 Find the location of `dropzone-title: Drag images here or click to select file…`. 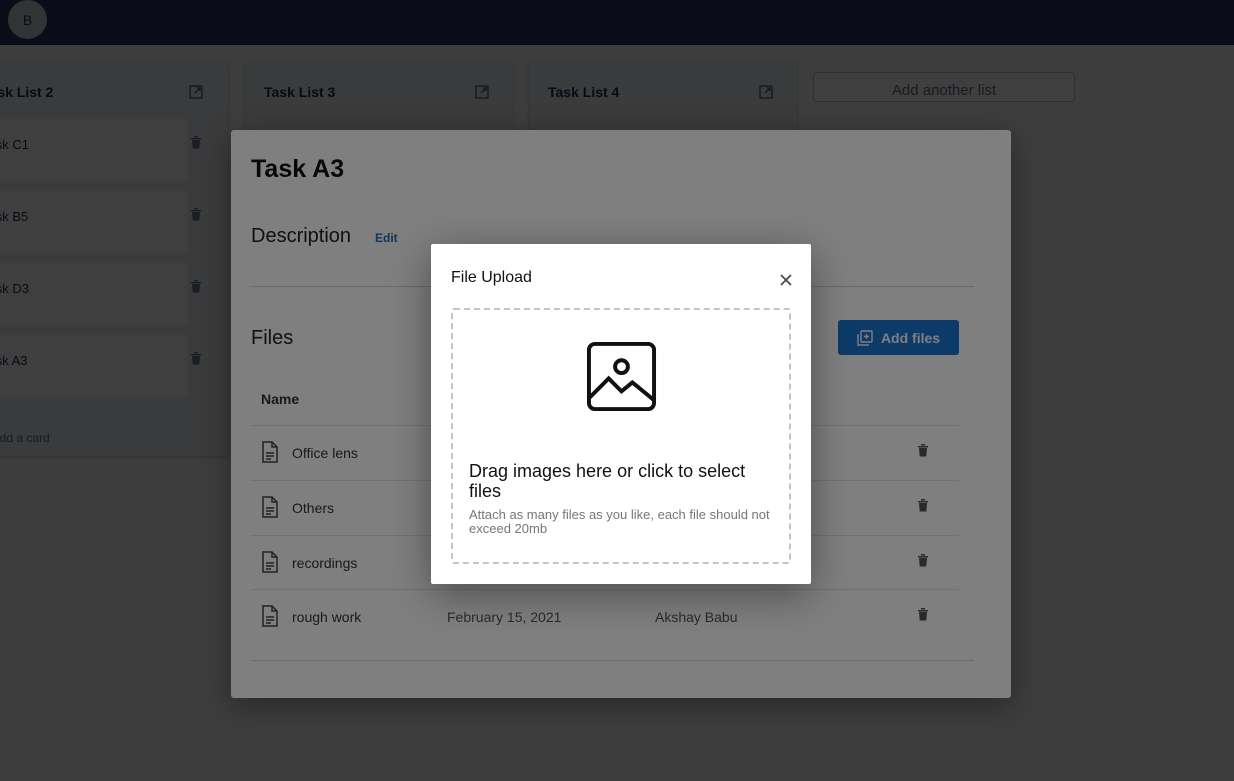

dropzone-title: Drag images here or click to select file… is located at coordinates (607, 481).